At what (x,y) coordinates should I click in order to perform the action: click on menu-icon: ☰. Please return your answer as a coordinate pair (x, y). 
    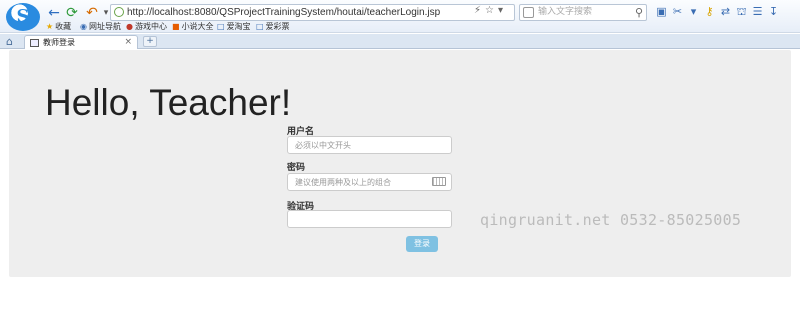
    Looking at the image, I should click on (757, 11).